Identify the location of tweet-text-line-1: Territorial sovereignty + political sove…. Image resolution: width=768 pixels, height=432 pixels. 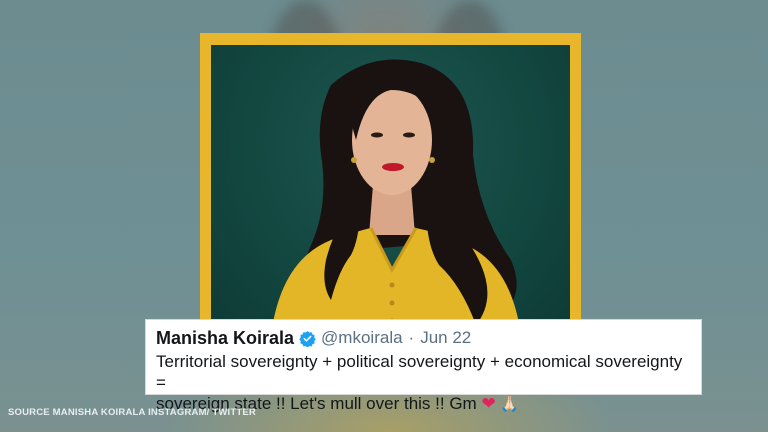
(419, 372).